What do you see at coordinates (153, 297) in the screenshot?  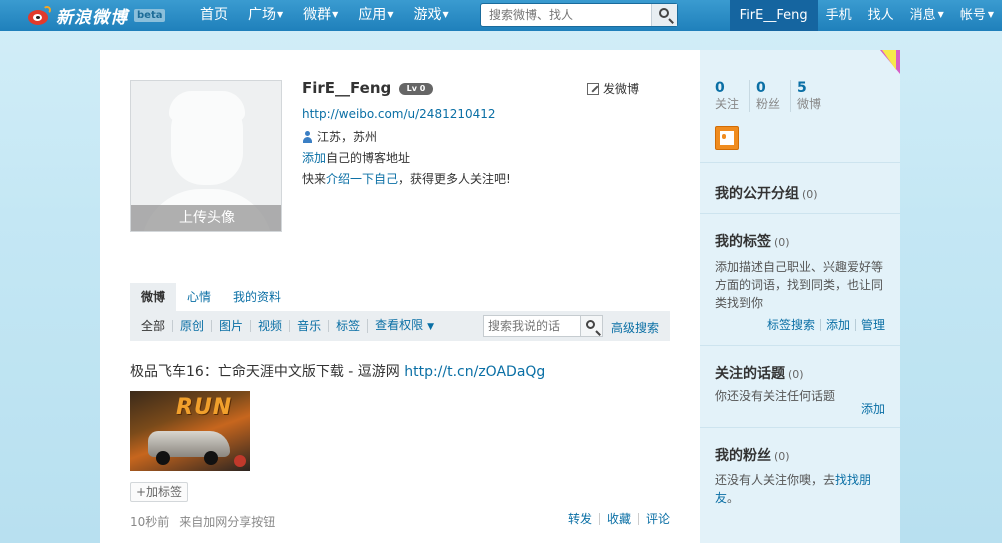 I see `tab-weibo: 微博` at bounding box center [153, 297].